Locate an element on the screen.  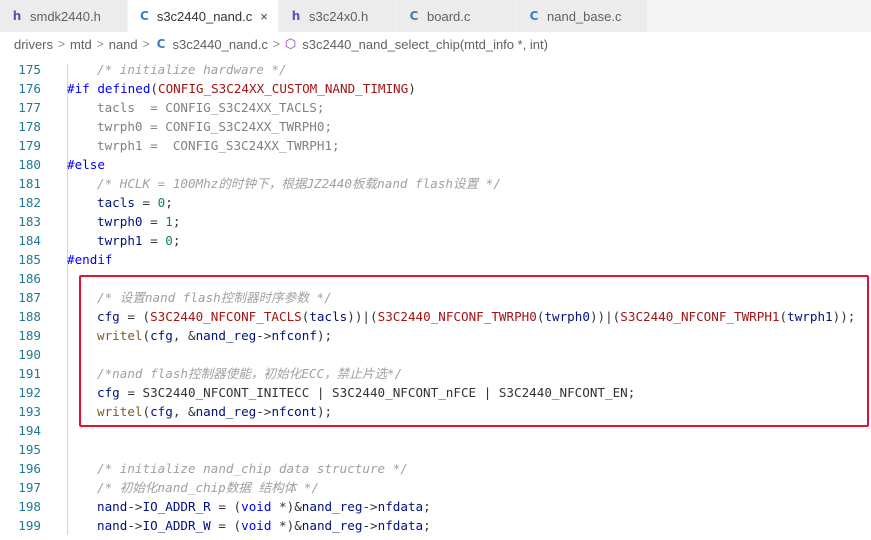
tab-label: nand_base.c is located at coordinates (584, 16).